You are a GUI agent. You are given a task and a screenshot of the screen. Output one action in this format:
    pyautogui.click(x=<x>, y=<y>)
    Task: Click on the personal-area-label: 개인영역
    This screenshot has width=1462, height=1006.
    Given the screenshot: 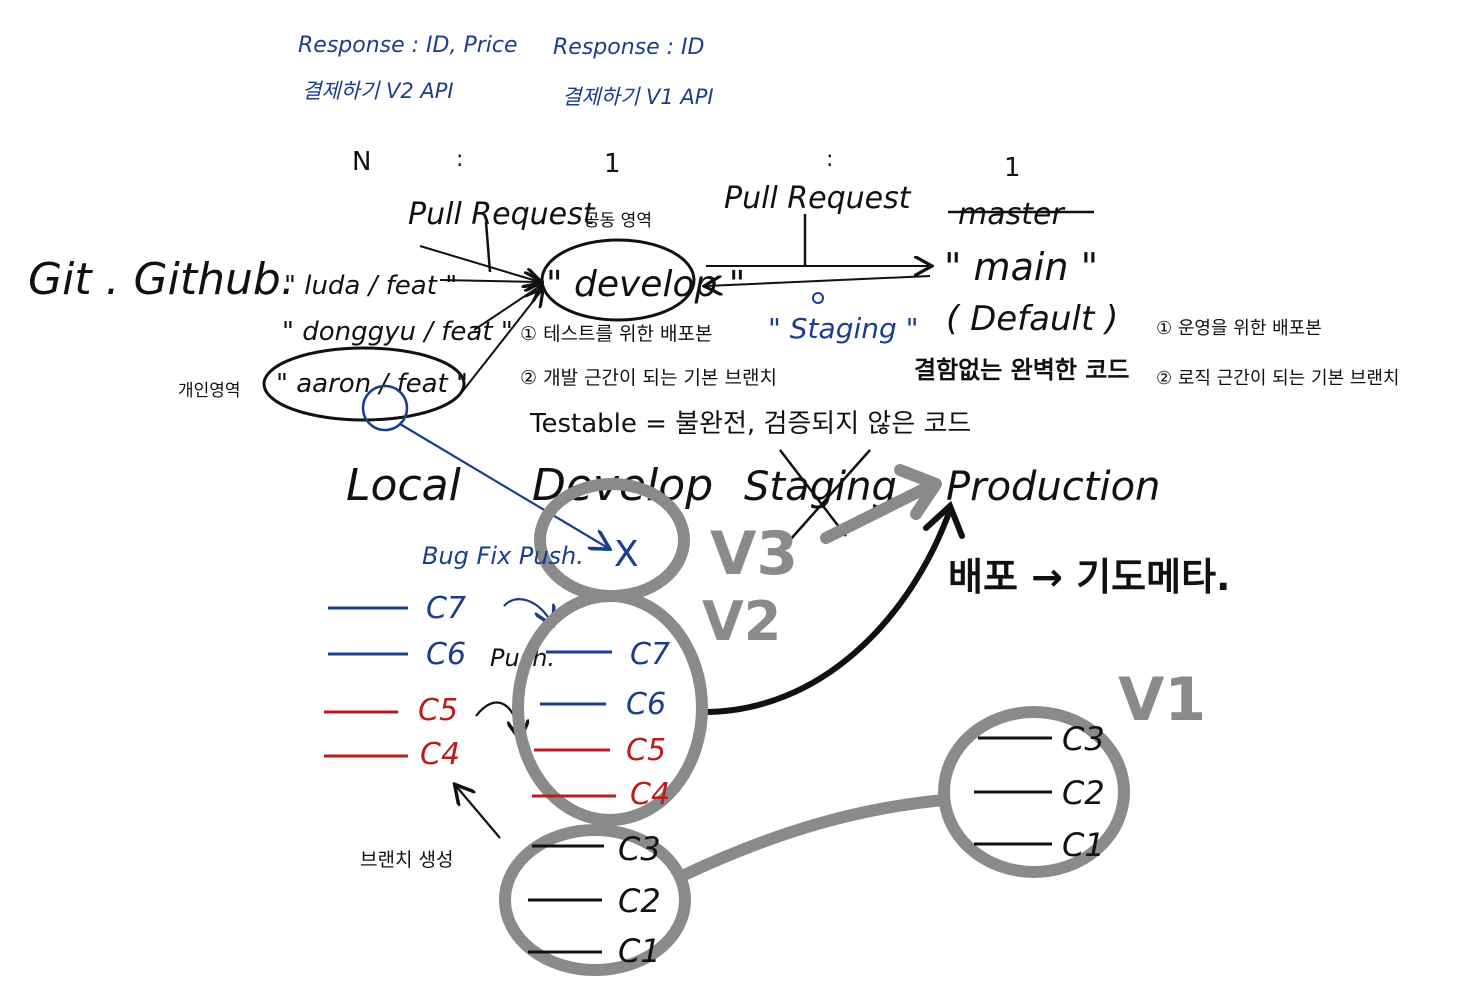 What is the action you would take?
    pyautogui.click(x=209, y=391)
    